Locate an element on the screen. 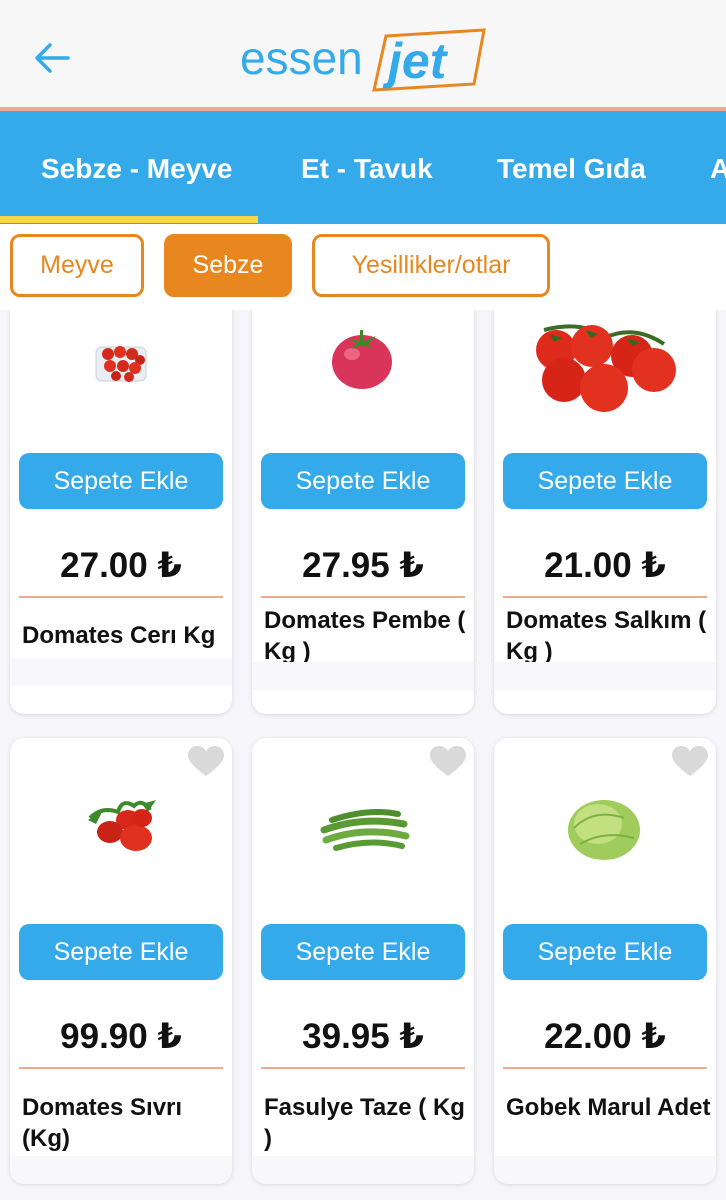  tab-sebze-meyve: Sebze - Meyve is located at coordinates (136, 169).